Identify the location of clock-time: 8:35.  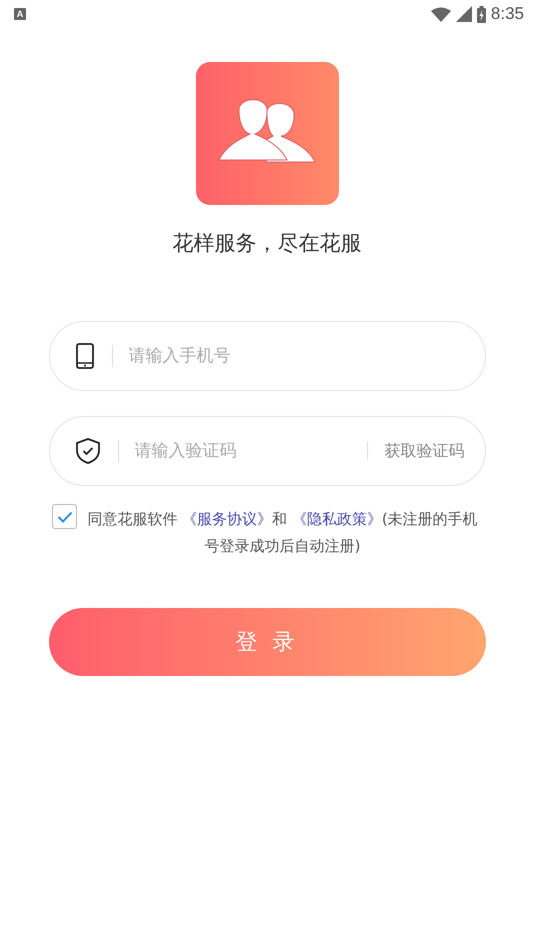
(507, 14).